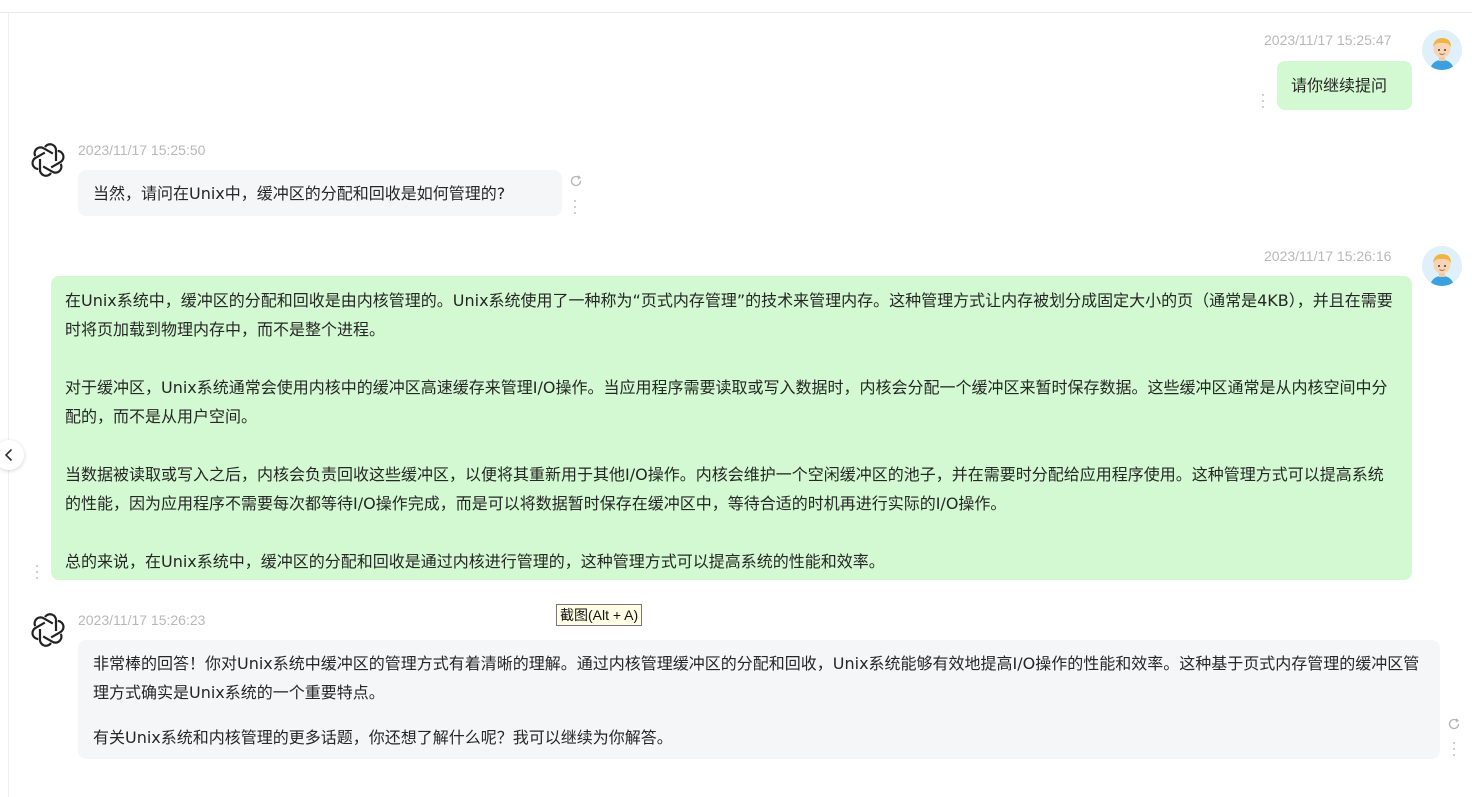  Describe the element at coordinates (1328, 256) in the screenshot. I see `message-timestamp: 2023/11/17 15:26:16` at that location.